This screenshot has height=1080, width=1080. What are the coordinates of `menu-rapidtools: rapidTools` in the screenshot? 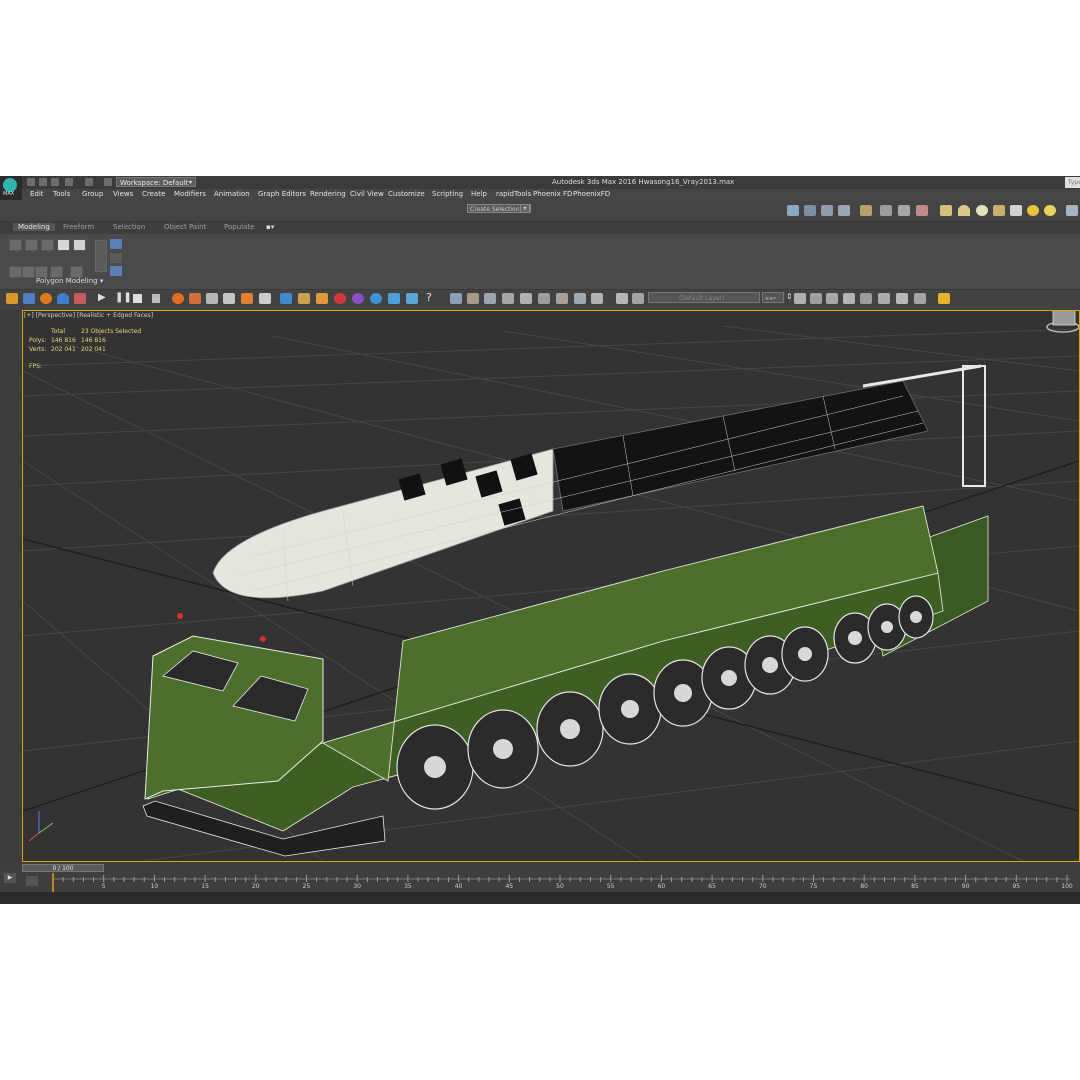 It's located at (513, 194).